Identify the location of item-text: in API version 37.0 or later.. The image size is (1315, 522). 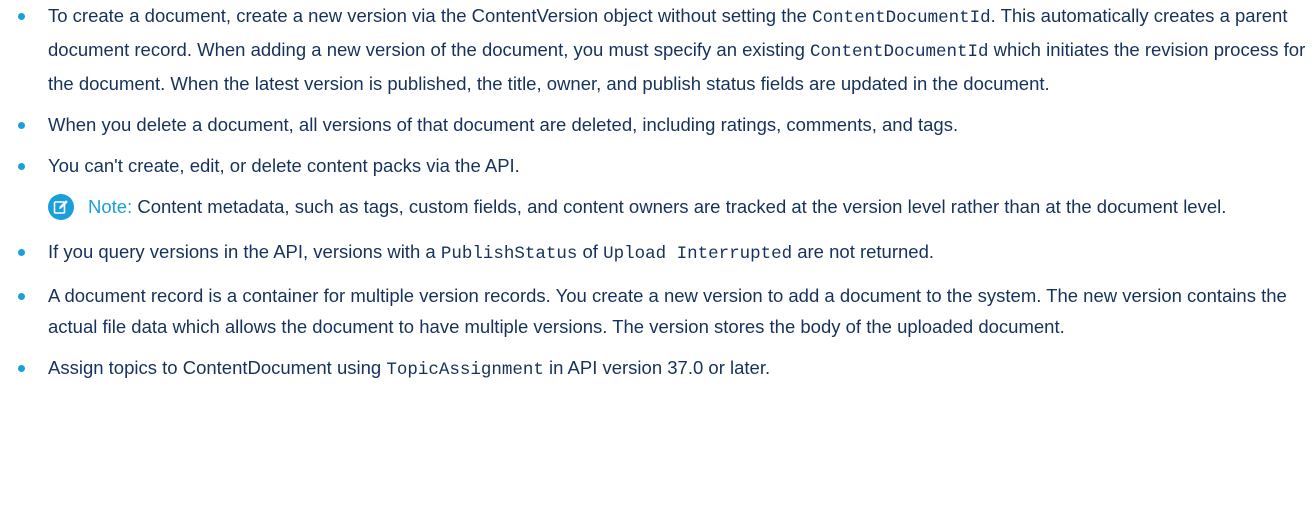
(657, 367).